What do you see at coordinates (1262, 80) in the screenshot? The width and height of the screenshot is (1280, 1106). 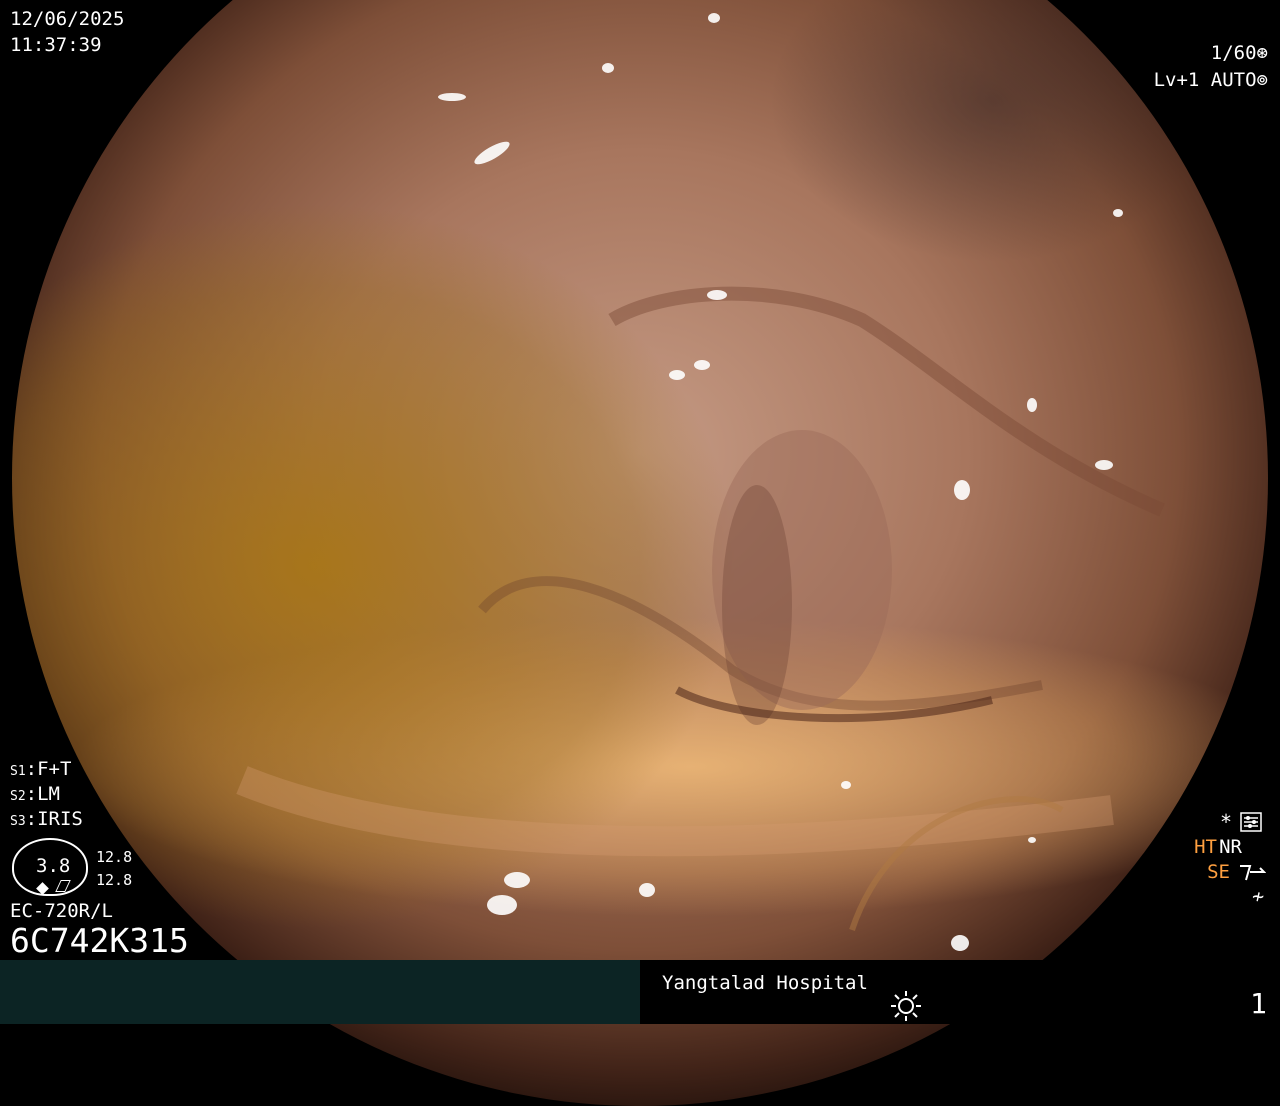 I see `iris-icon: ⊚` at bounding box center [1262, 80].